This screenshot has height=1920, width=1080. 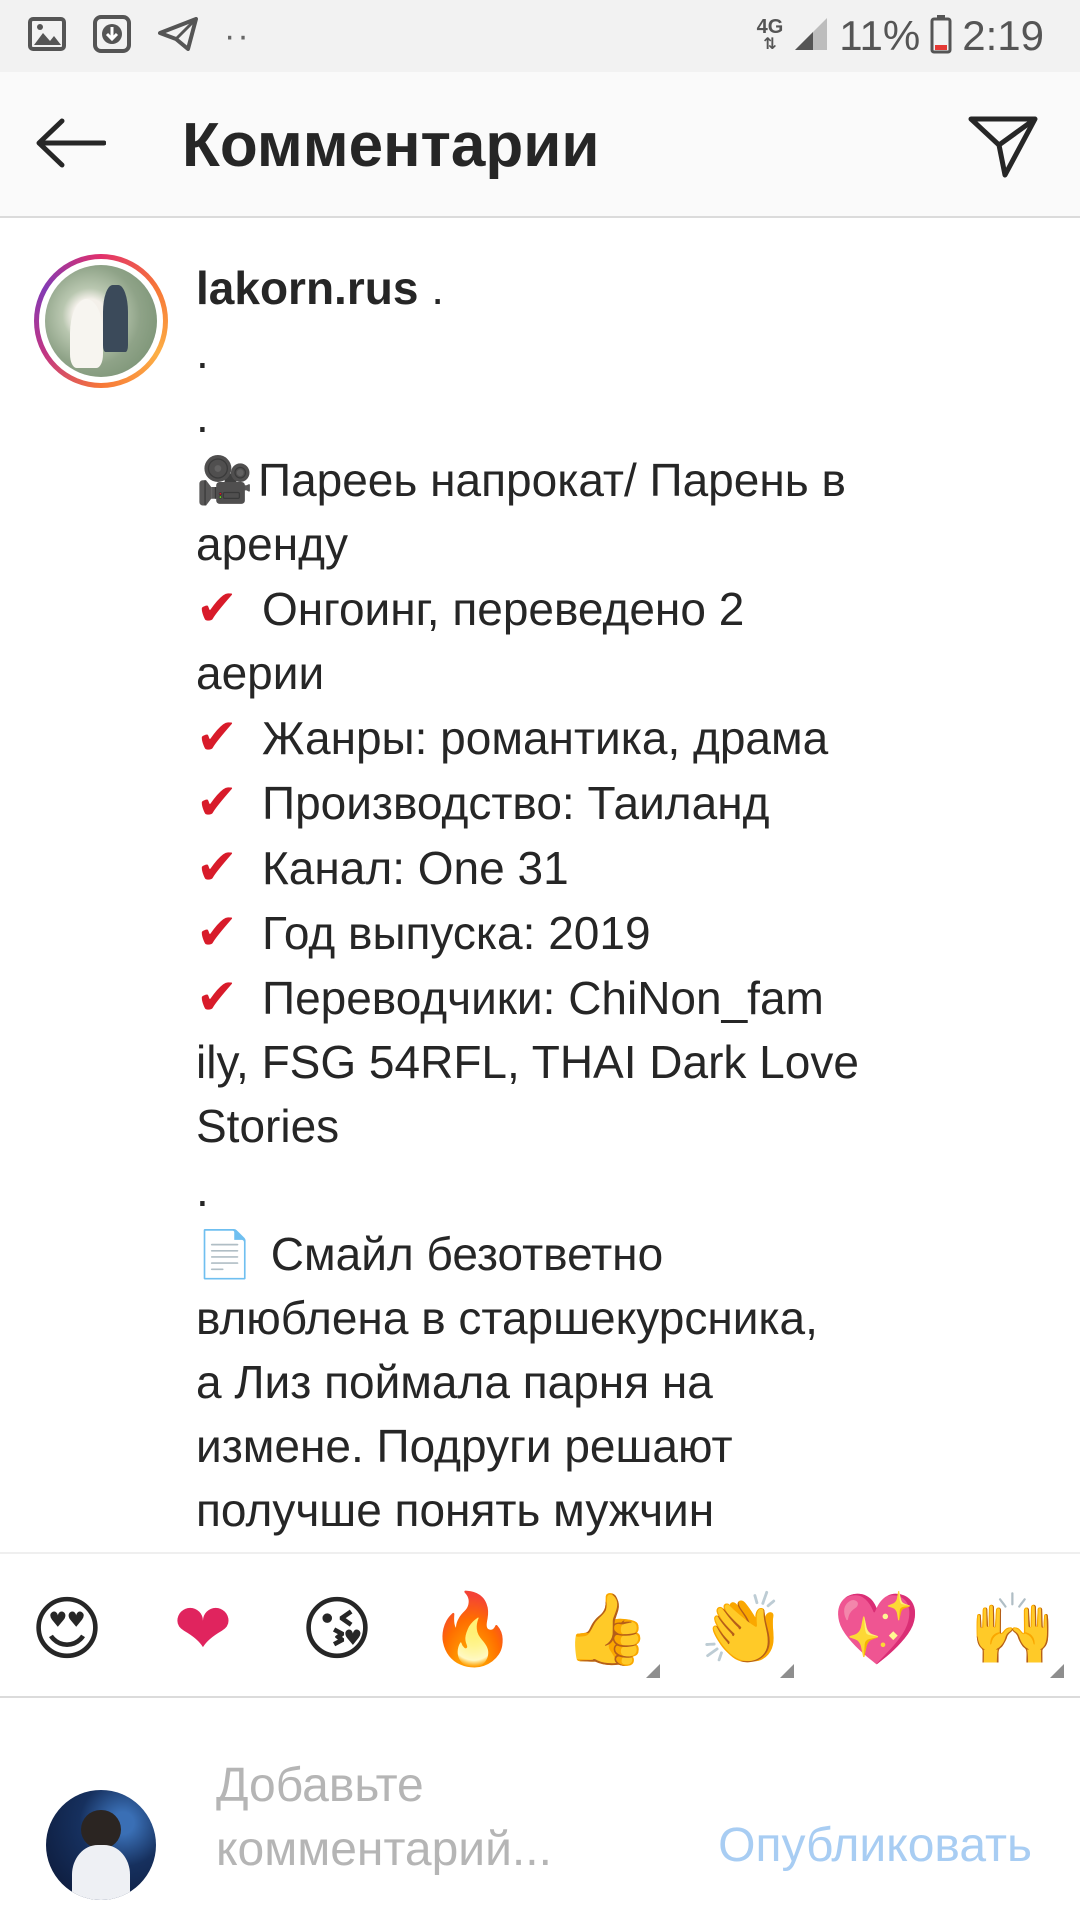 I want to click on battery-percent: 11%, so click(x=880, y=35).